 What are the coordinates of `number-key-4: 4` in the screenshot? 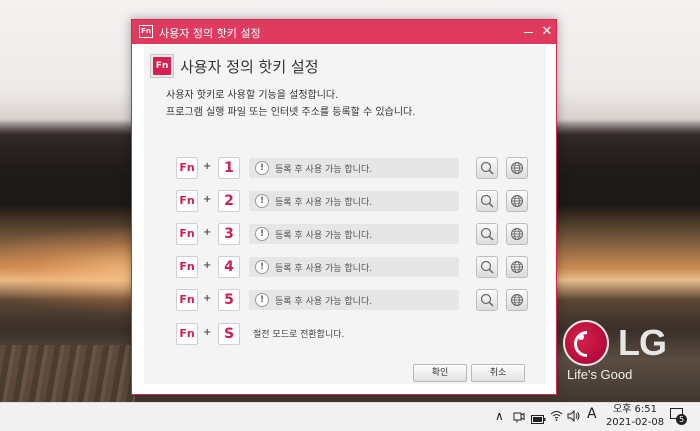 It's located at (229, 267).